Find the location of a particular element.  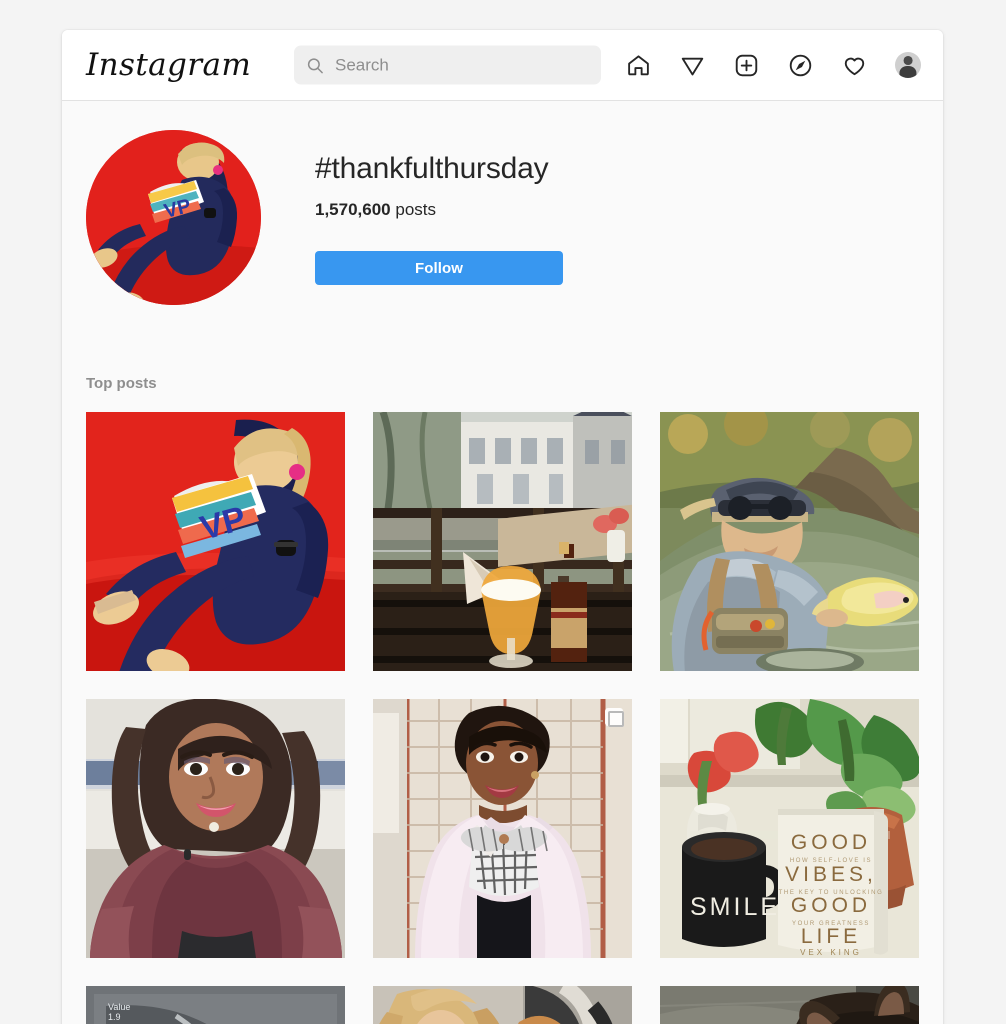

svg-text: Value is located at coordinates (119, 1007).